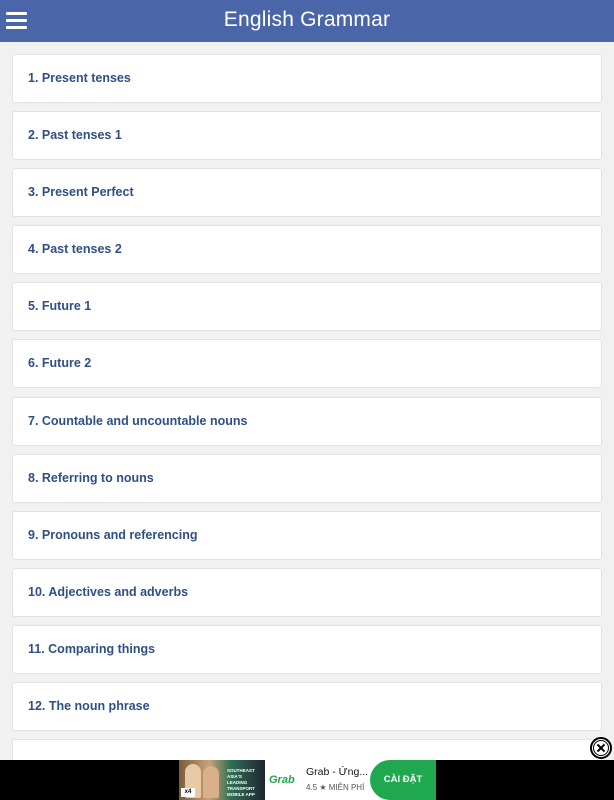  Describe the element at coordinates (81, 192) in the screenshot. I see `lesson-label: 3. Present Perfect` at that location.